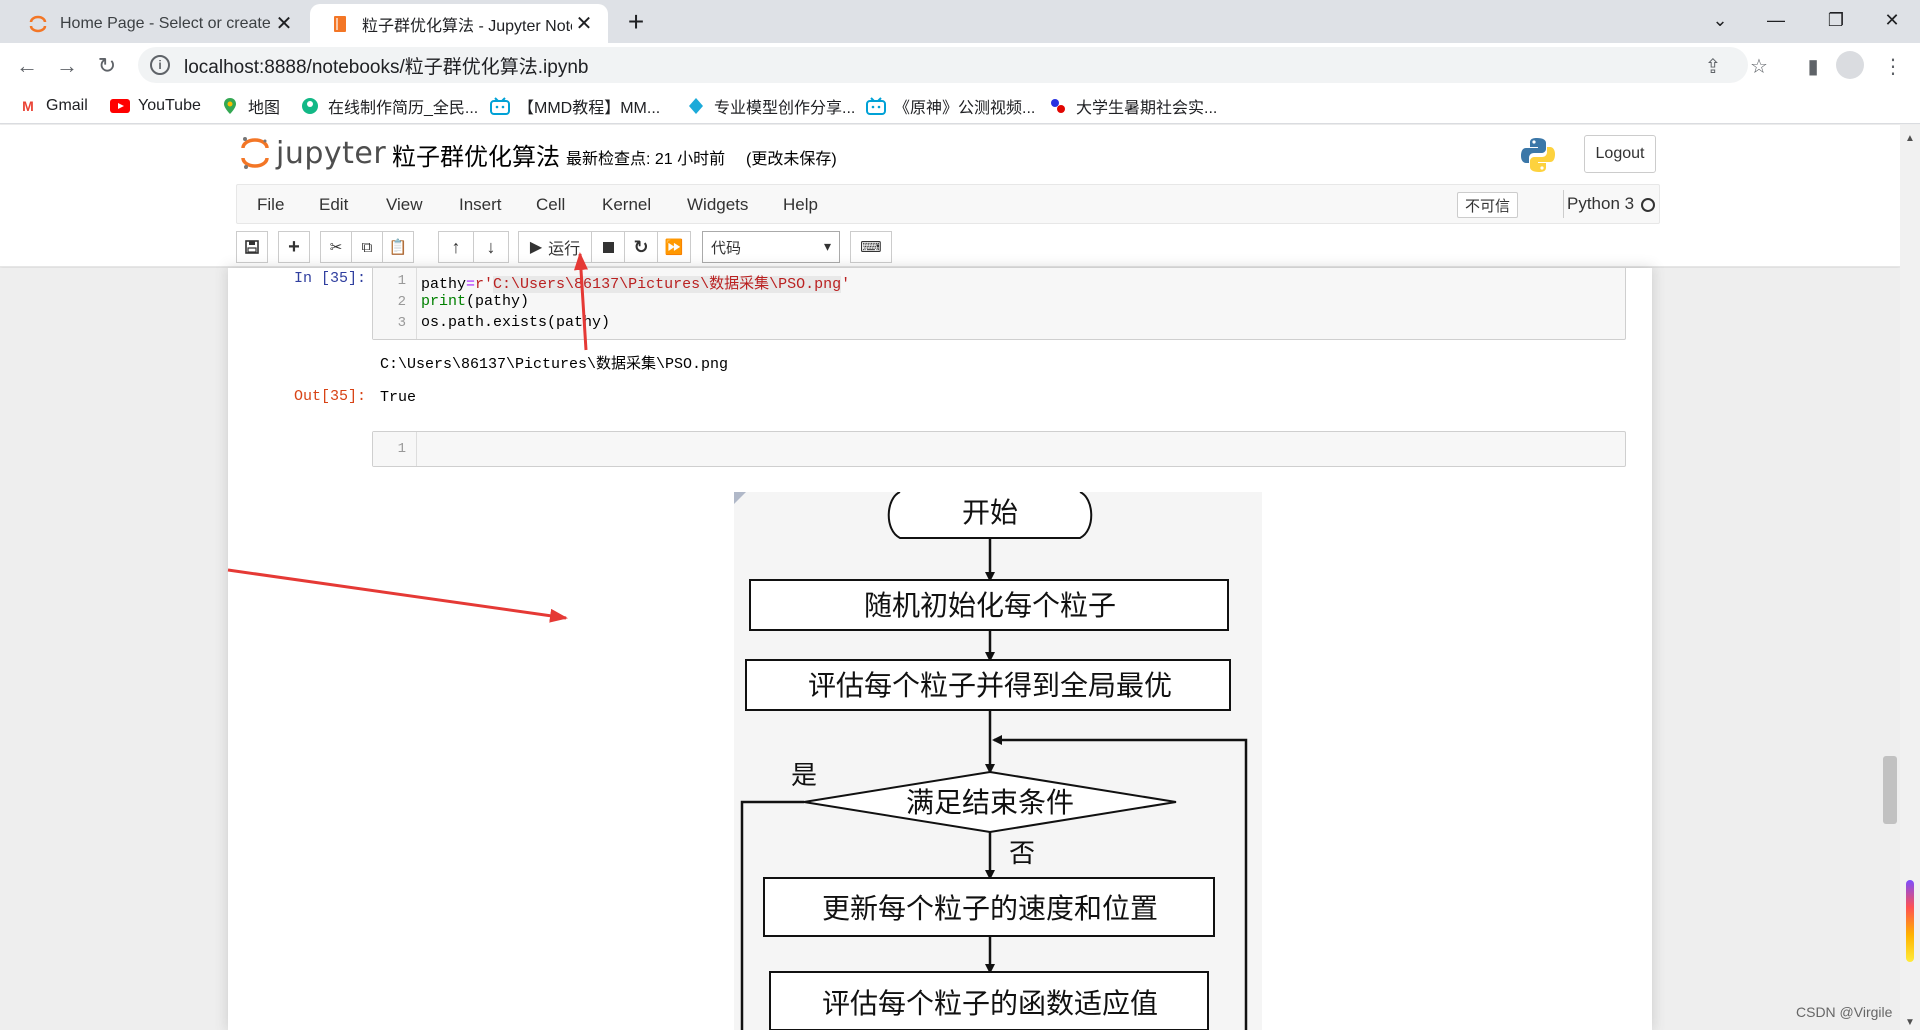 This screenshot has height=1030, width=1920. What do you see at coordinates (386, 65) in the screenshot?
I see `url-text: localhost:8888/notebooks/粒子群优化算法.ipynb` at bounding box center [386, 65].